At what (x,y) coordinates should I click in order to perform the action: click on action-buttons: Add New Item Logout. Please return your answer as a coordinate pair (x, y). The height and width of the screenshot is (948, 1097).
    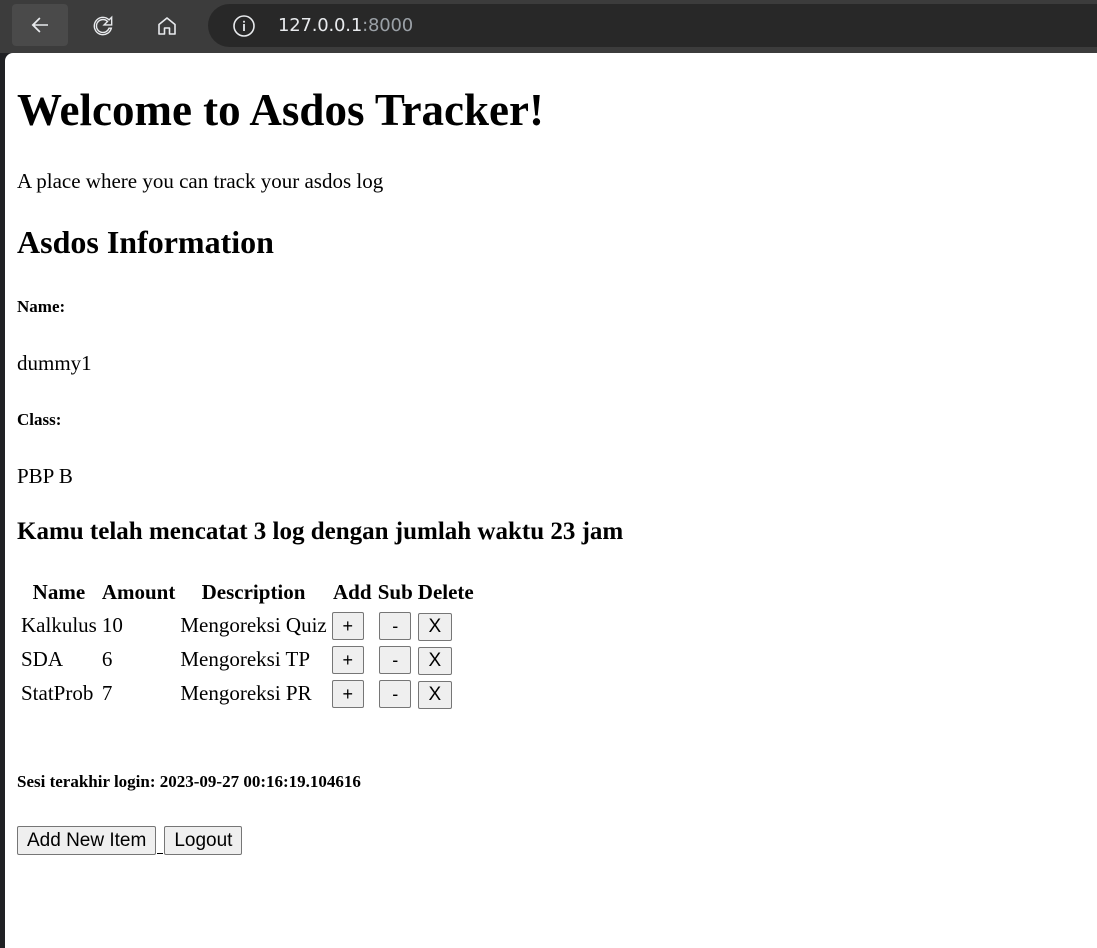
    Looking at the image, I should click on (130, 840).